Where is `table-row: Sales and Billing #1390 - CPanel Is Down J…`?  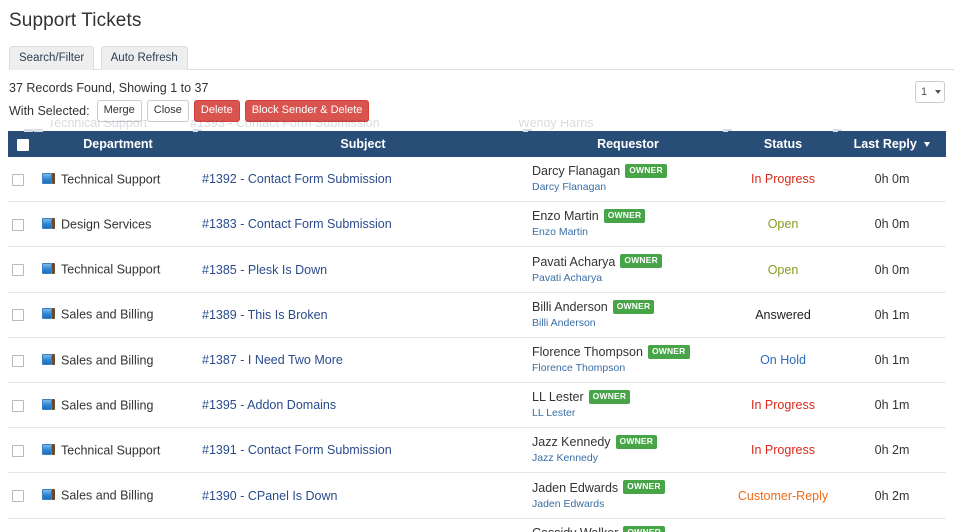 table-row: Sales and Billing #1390 - CPanel Is Down J… is located at coordinates (477, 495).